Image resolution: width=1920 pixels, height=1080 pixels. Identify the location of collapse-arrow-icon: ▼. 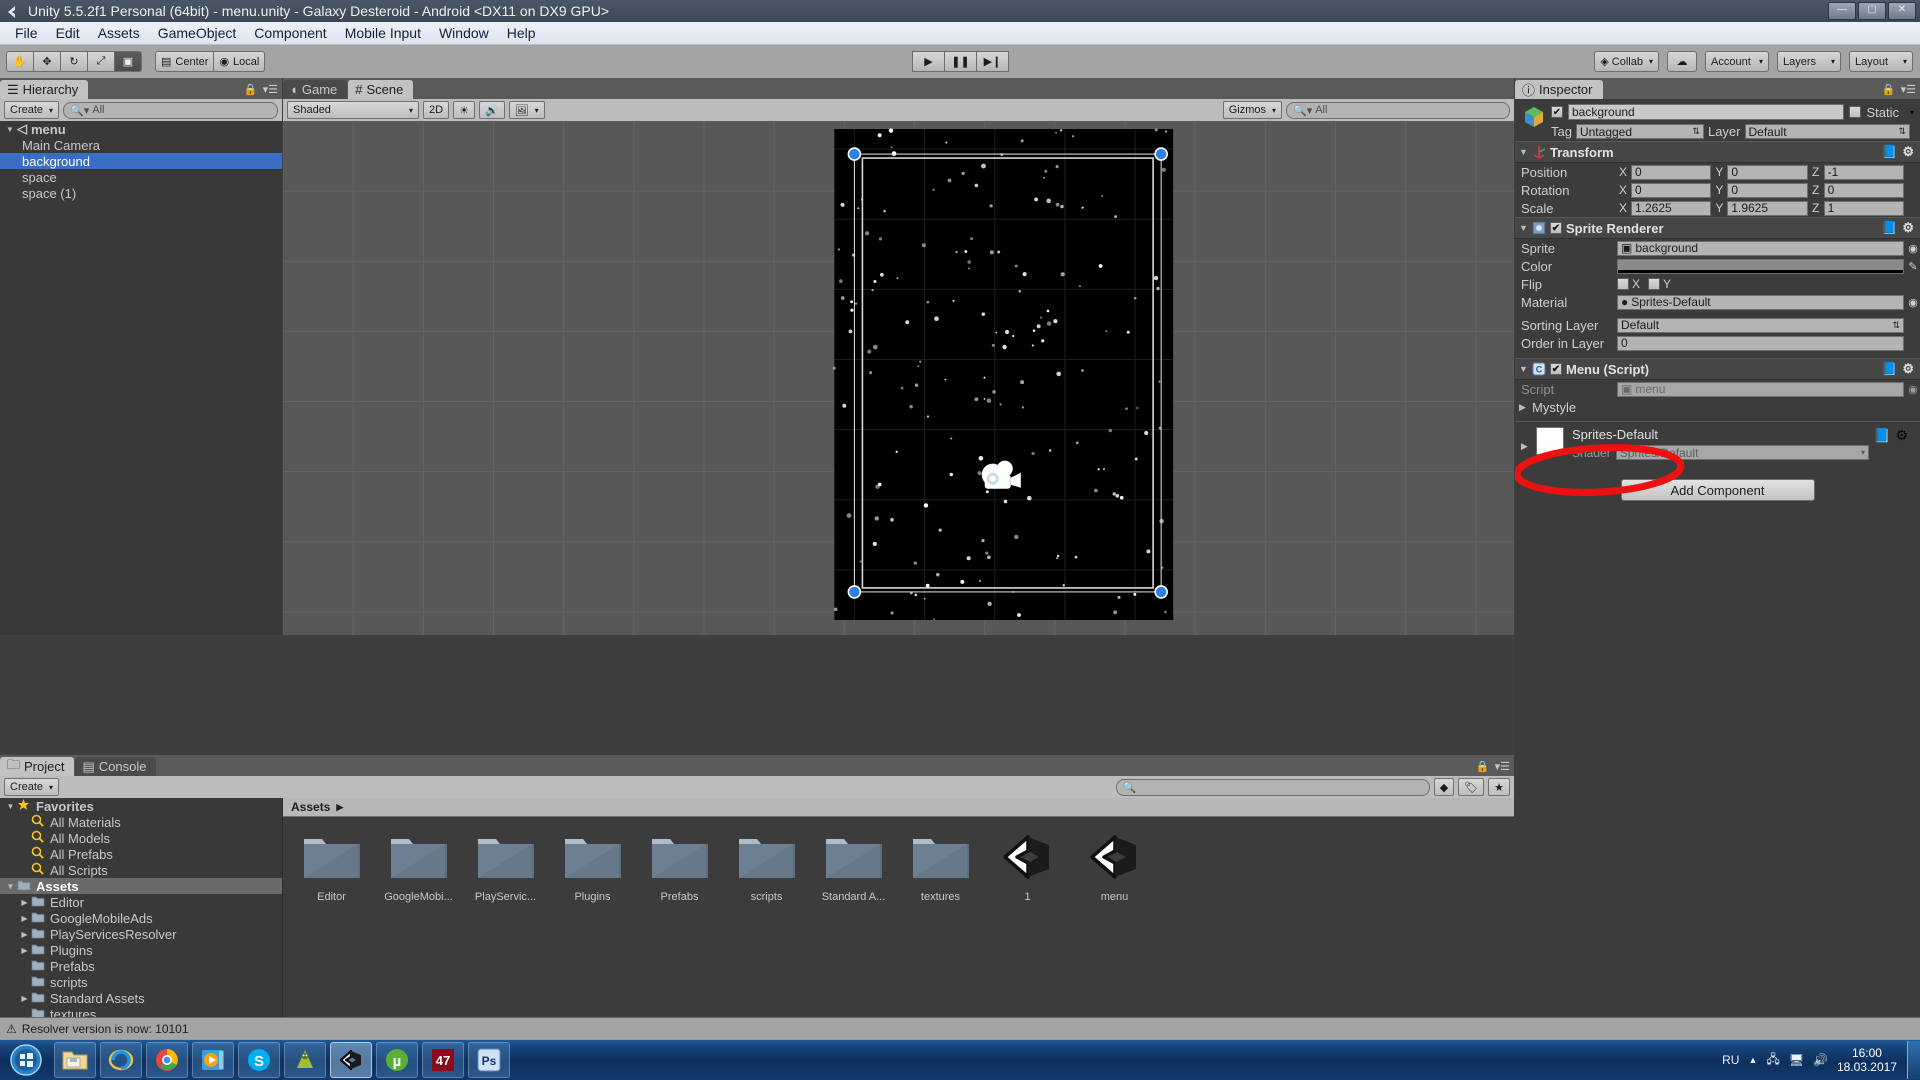
(10, 806).